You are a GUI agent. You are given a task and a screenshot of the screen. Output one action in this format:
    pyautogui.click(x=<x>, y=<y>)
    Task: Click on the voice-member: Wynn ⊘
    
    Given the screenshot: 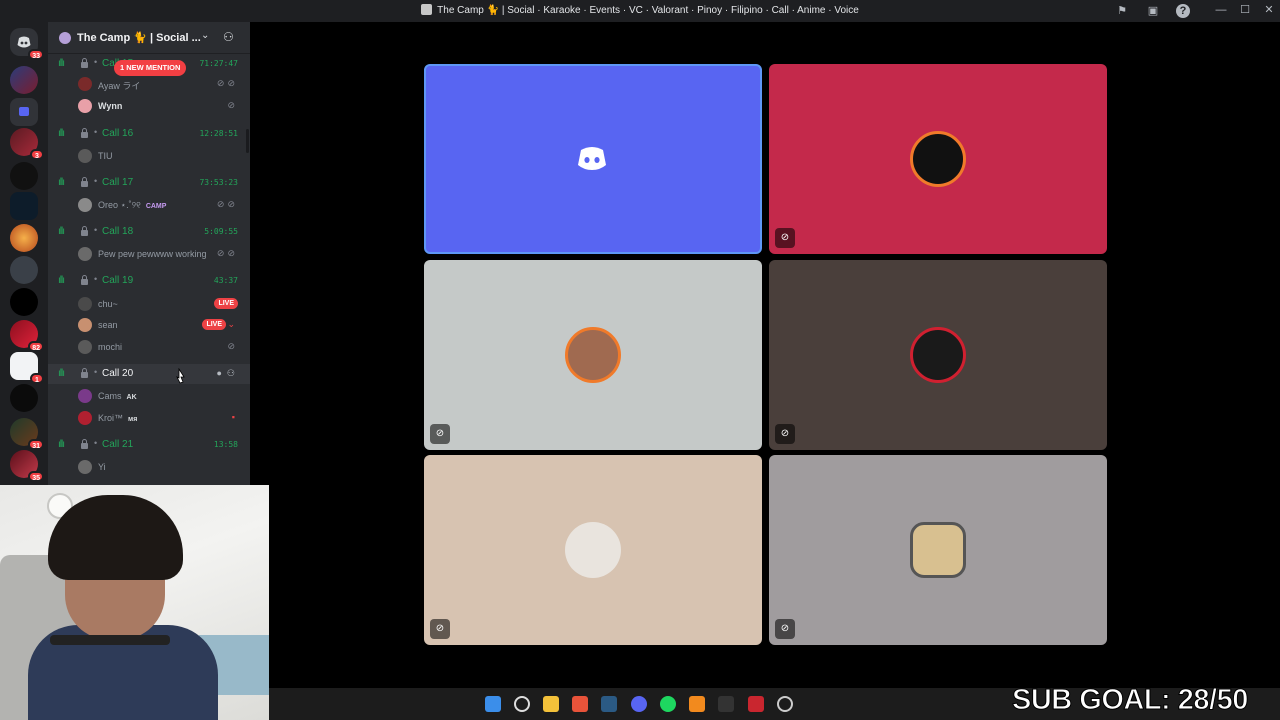 What is the action you would take?
    pyautogui.click(x=149, y=106)
    